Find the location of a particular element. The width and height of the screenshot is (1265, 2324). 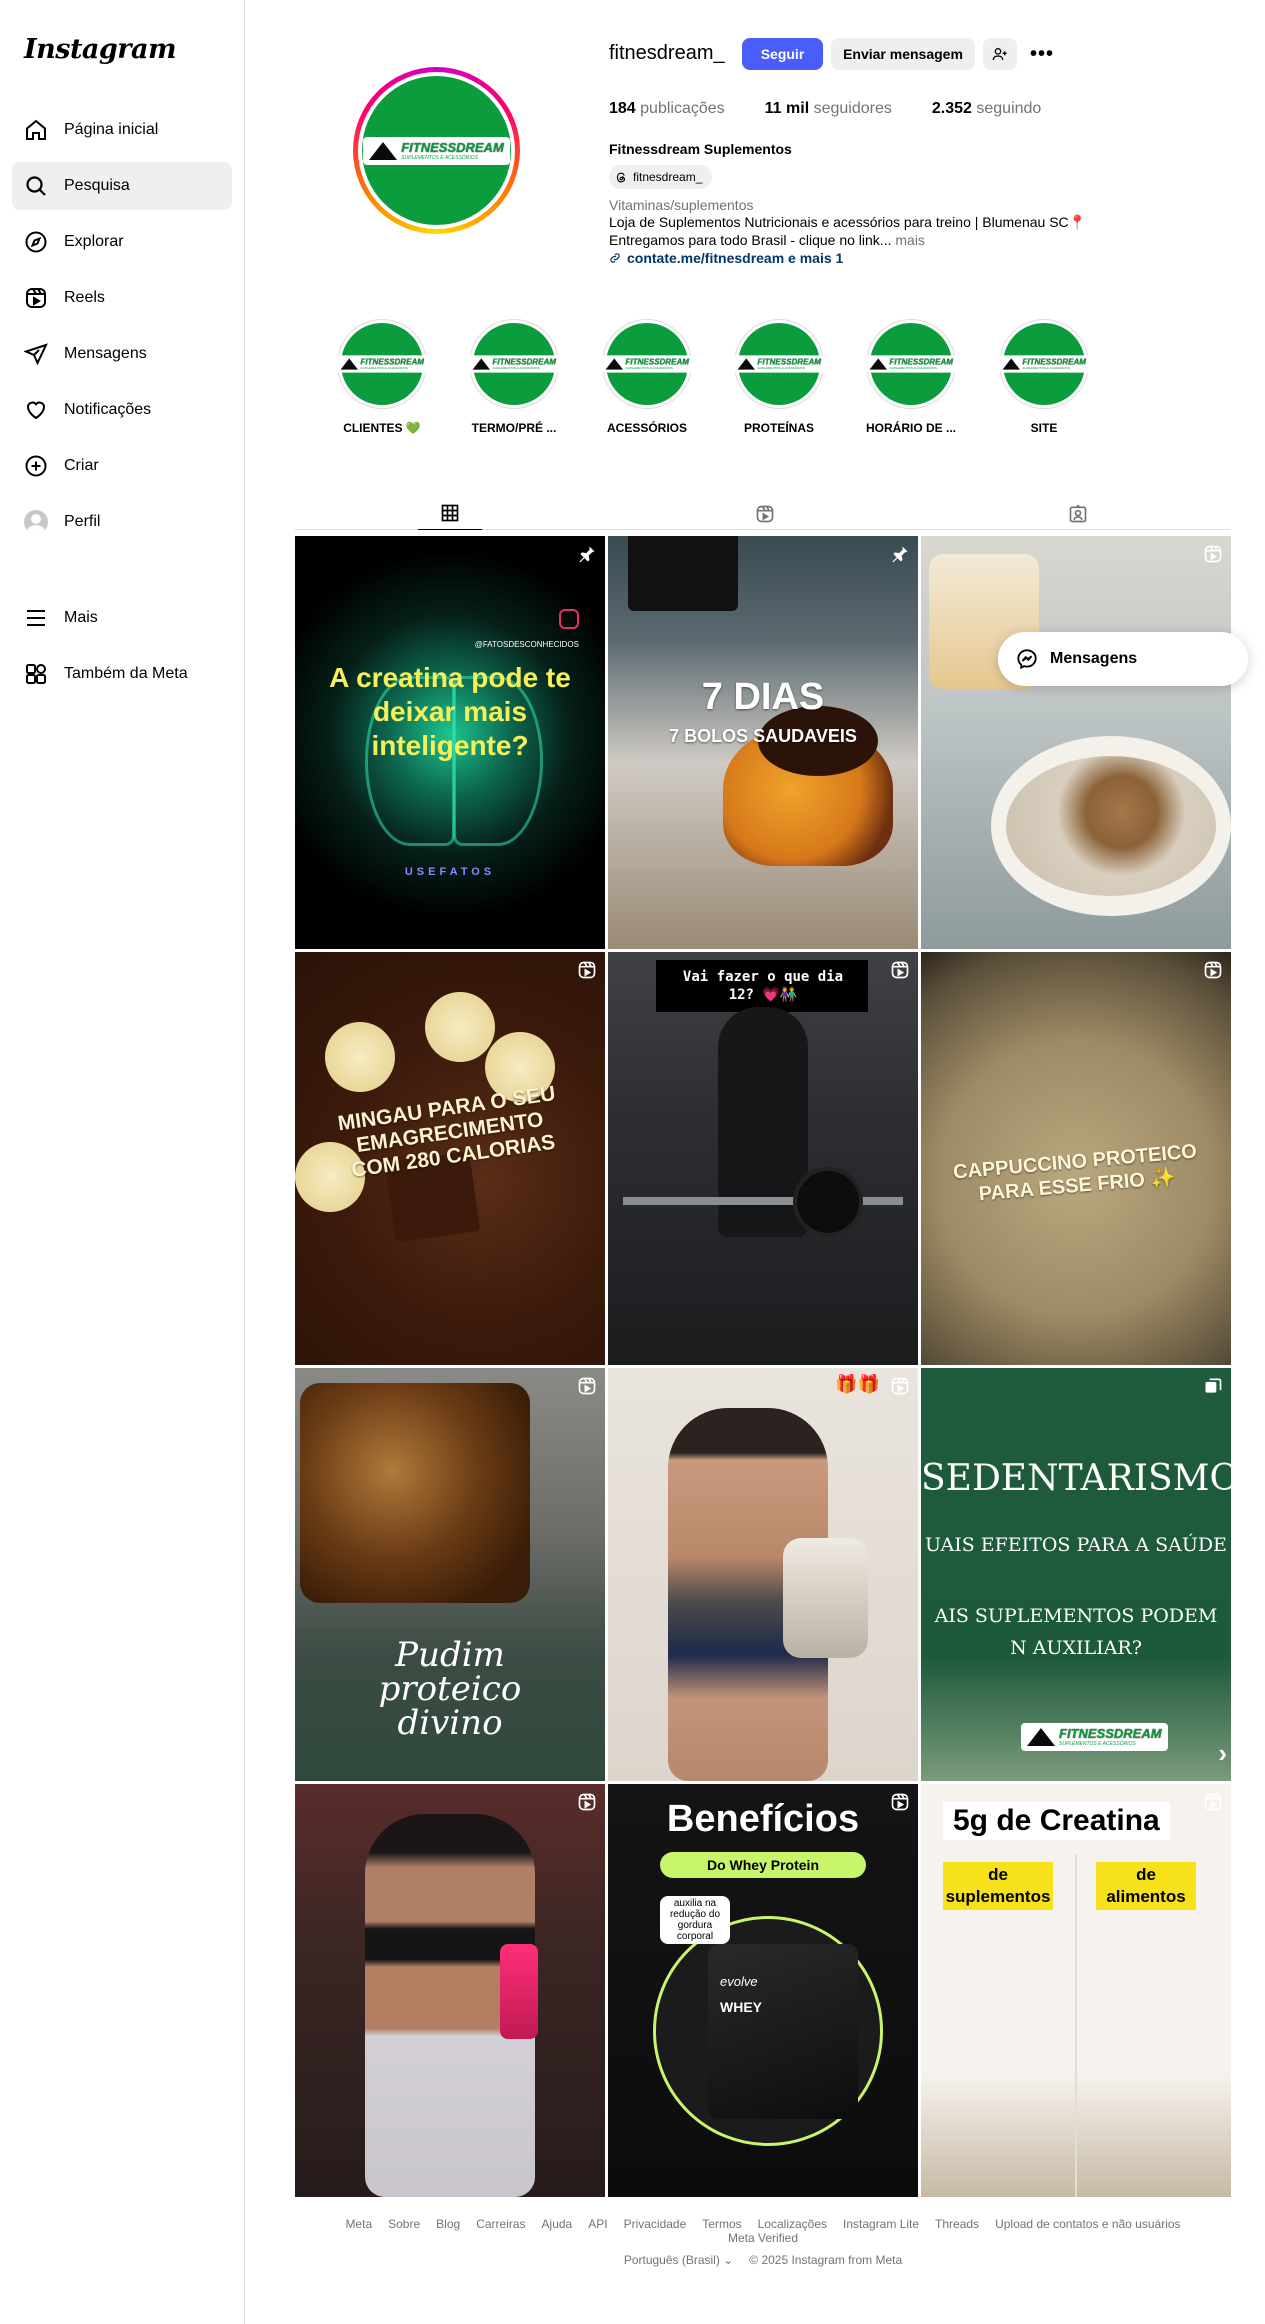

instagram-logo: Instagram is located at coordinates (100, 49).